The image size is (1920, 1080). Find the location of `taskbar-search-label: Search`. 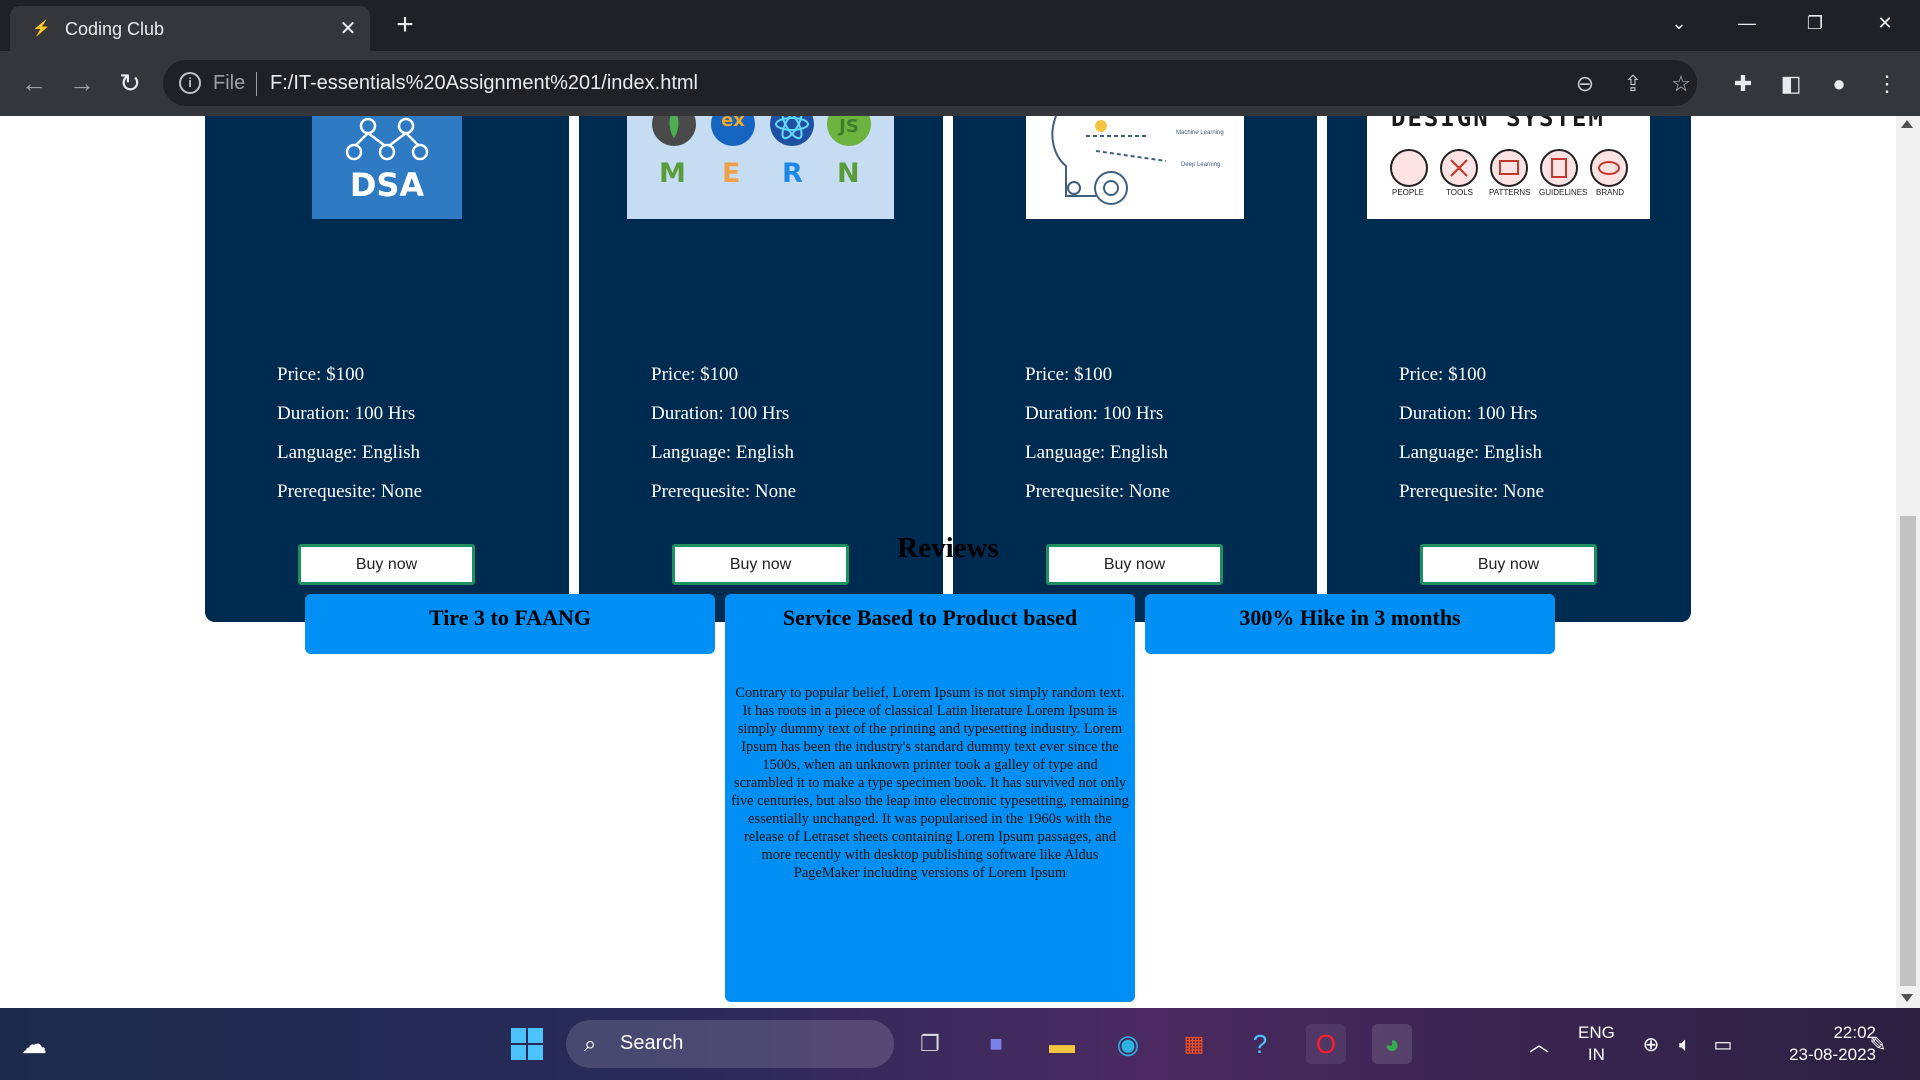

taskbar-search-label: Search is located at coordinates (652, 1043).